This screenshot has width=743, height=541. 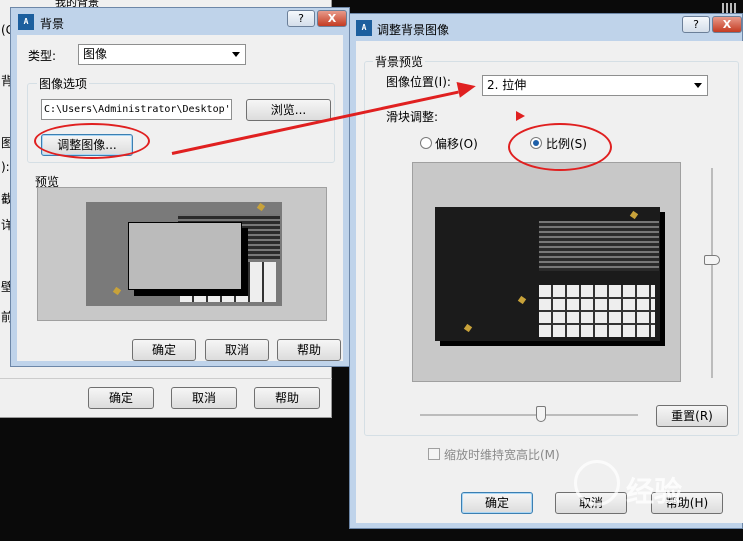 I want to click on keep-aspect-label: 缩放时维持宽高比(M), so click(x=502, y=455).